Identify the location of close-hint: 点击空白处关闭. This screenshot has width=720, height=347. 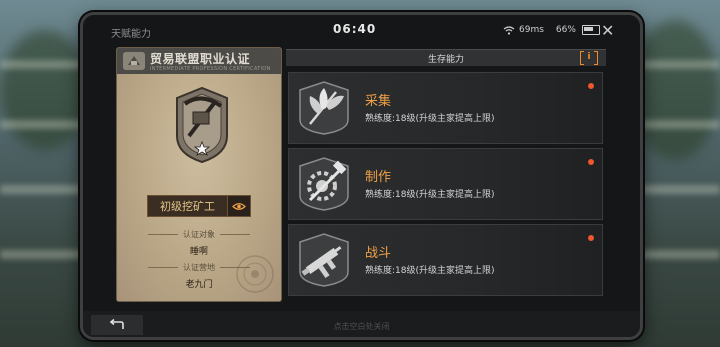
(361, 326).